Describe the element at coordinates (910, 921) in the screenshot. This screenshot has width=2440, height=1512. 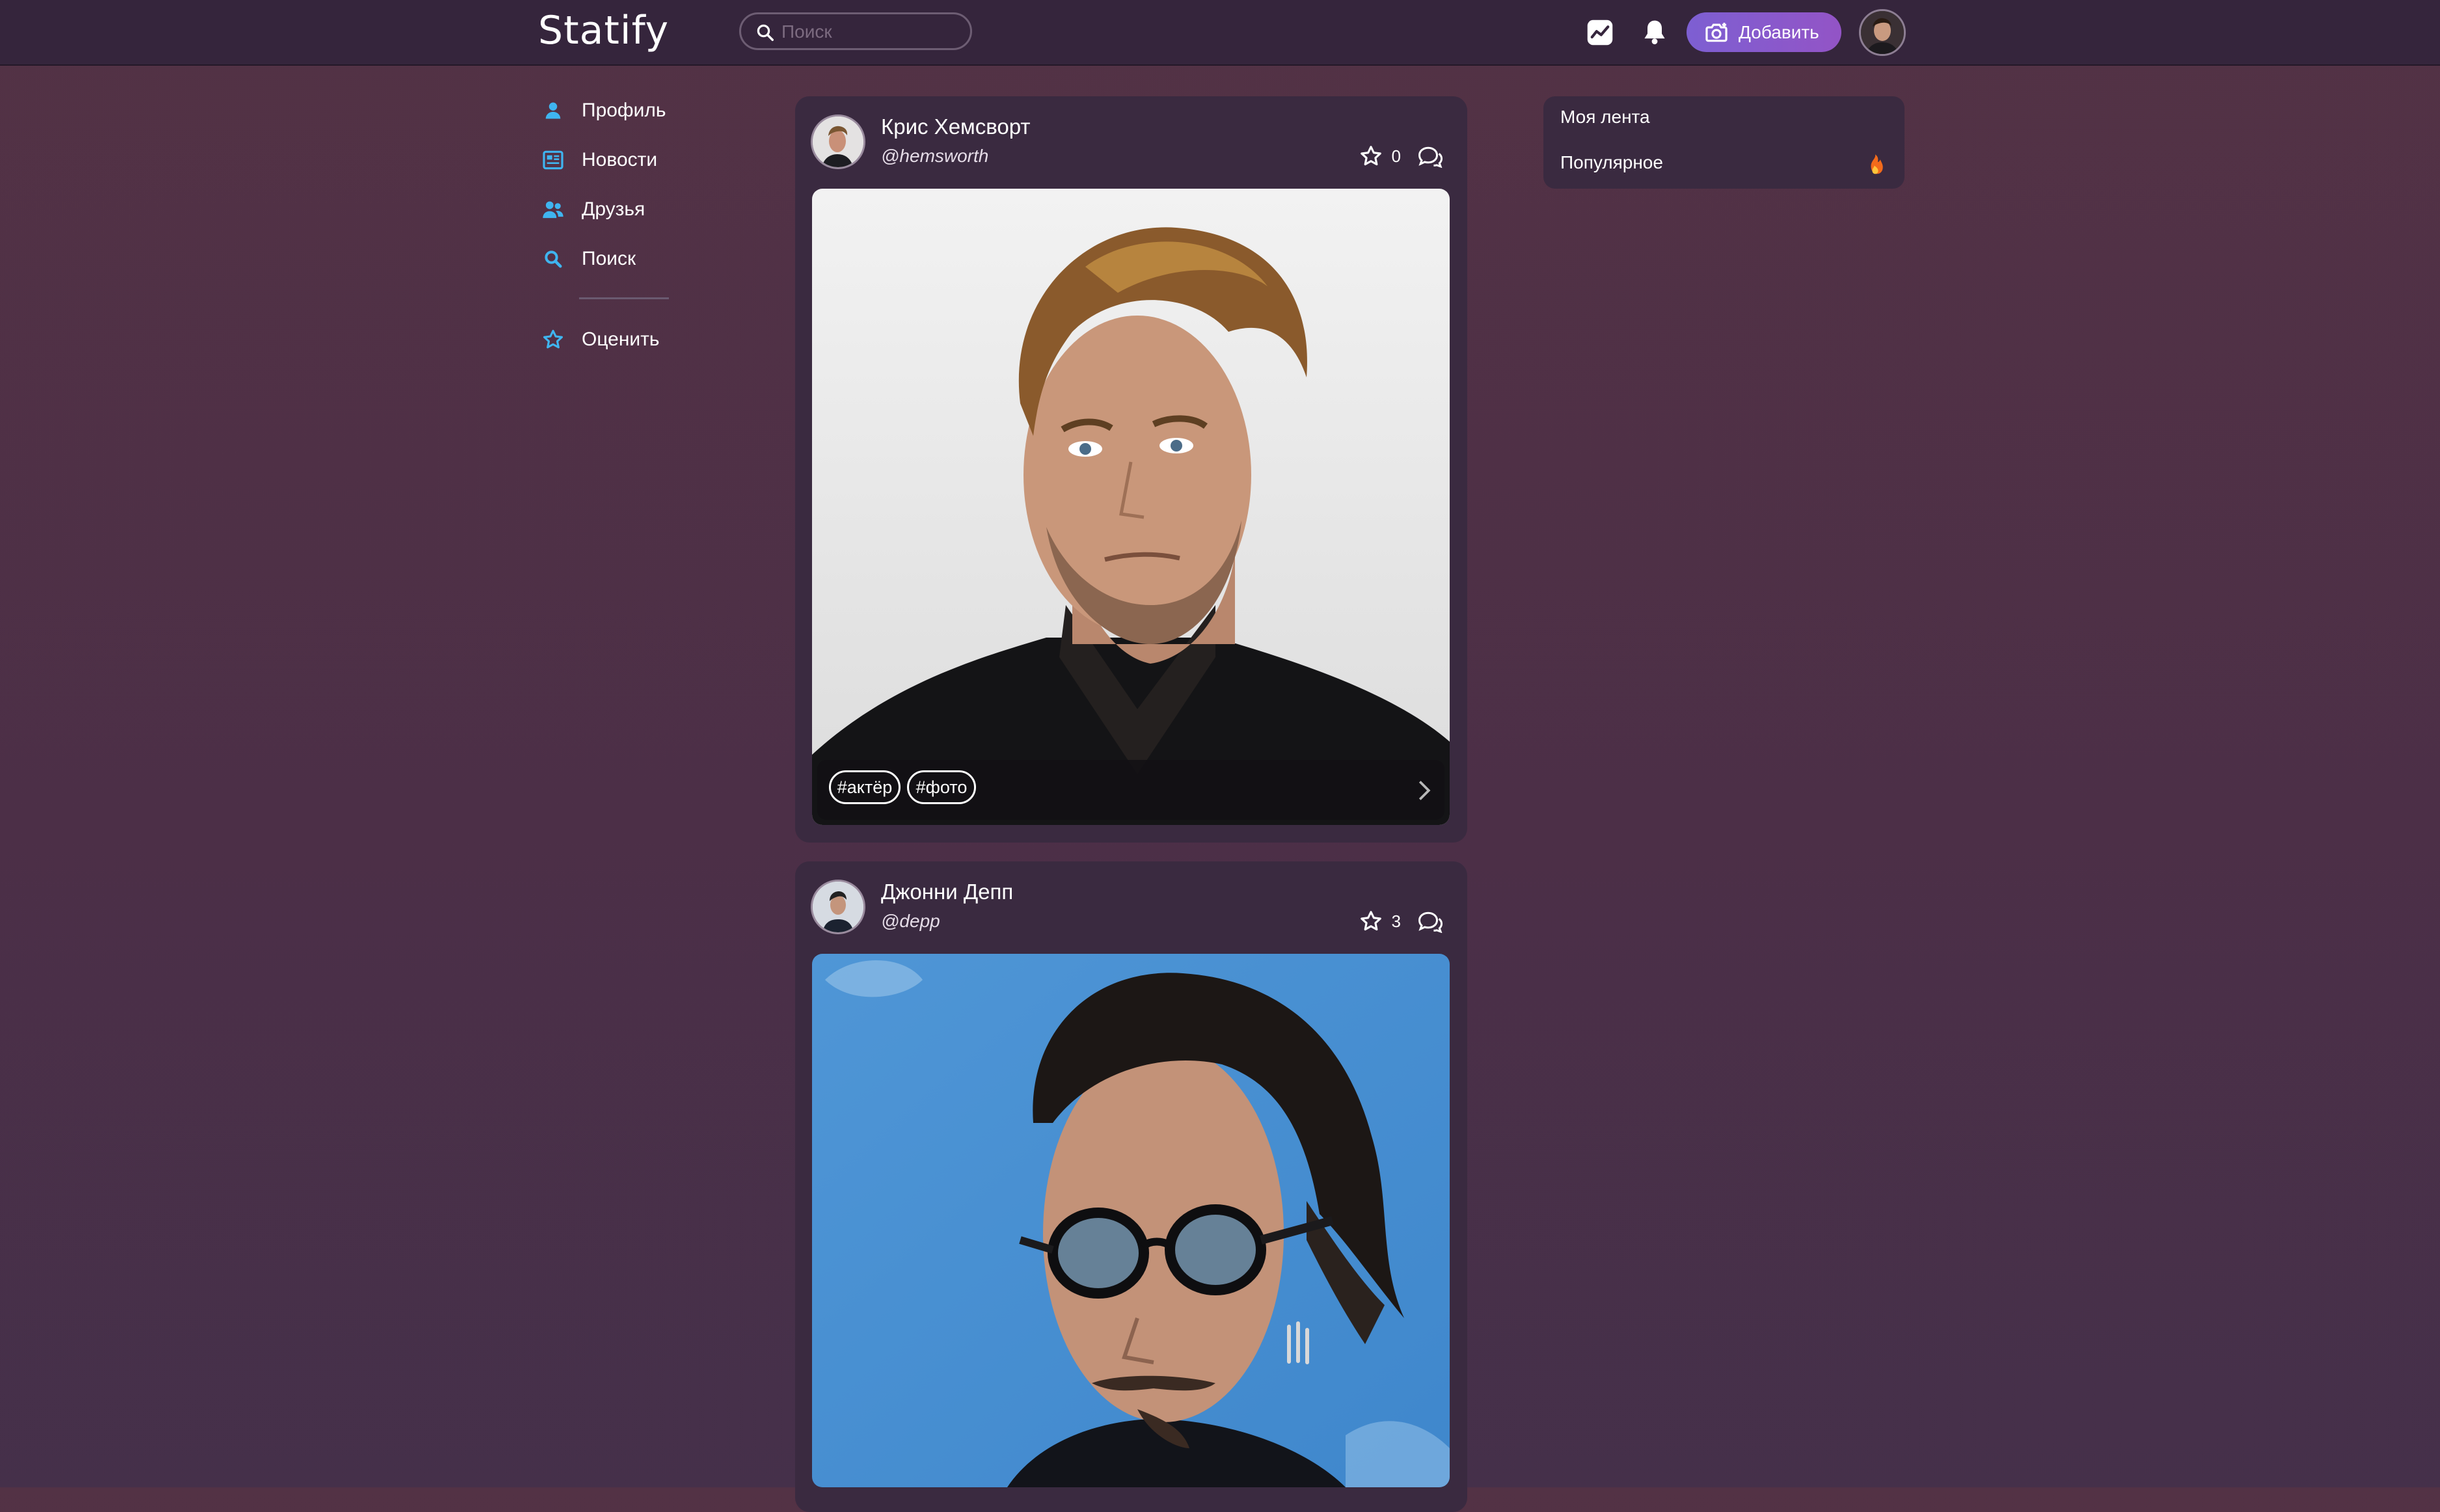
I see `post-author-handle: @depp` at that location.